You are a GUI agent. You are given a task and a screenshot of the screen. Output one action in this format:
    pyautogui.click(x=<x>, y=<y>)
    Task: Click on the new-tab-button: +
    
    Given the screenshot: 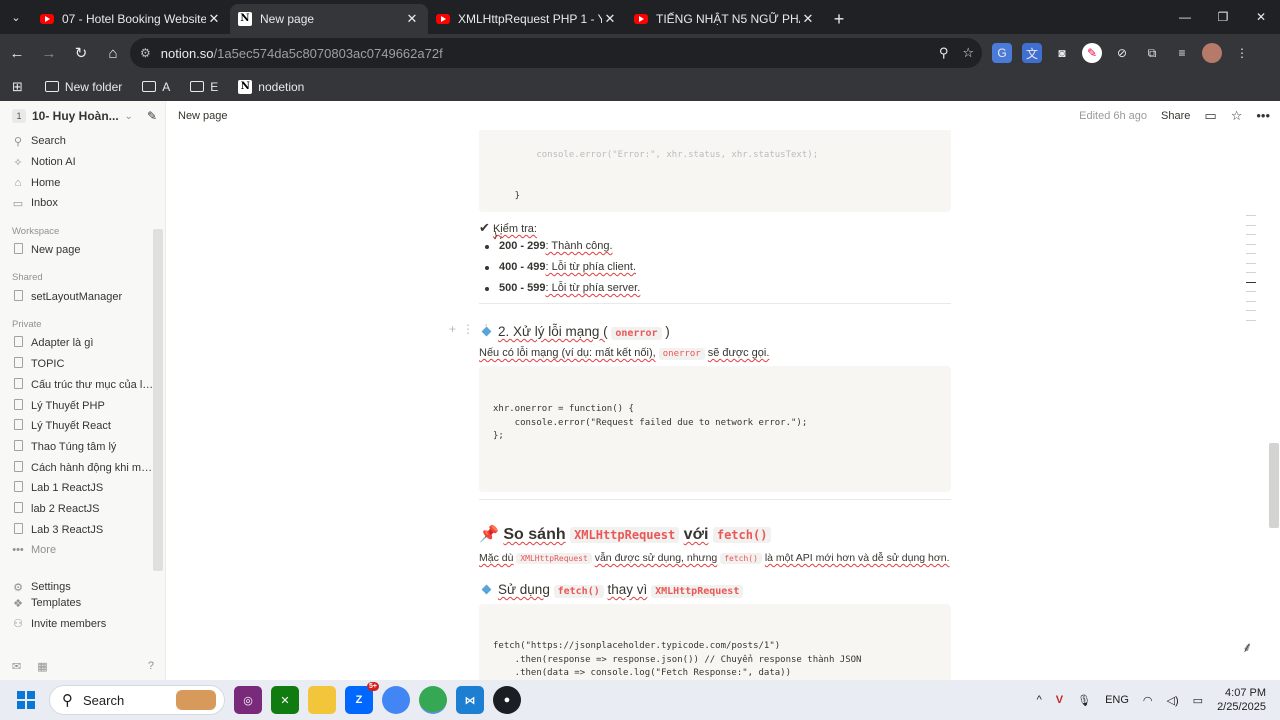 What is the action you would take?
    pyautogui.click(x=839, y=19)
    